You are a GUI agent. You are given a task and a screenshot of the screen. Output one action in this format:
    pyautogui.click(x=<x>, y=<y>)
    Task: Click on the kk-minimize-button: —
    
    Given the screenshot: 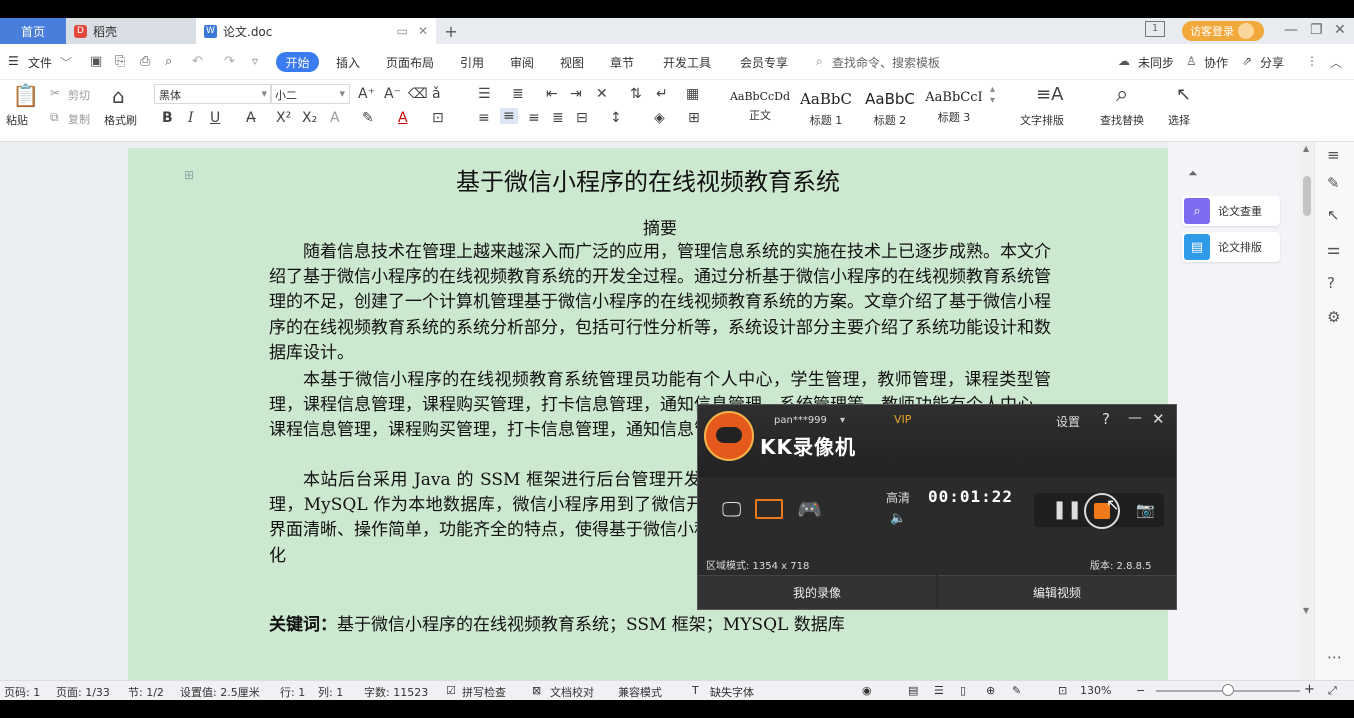 What is the action you would take?
    pyautogui.click(x=1135, y=418)
    